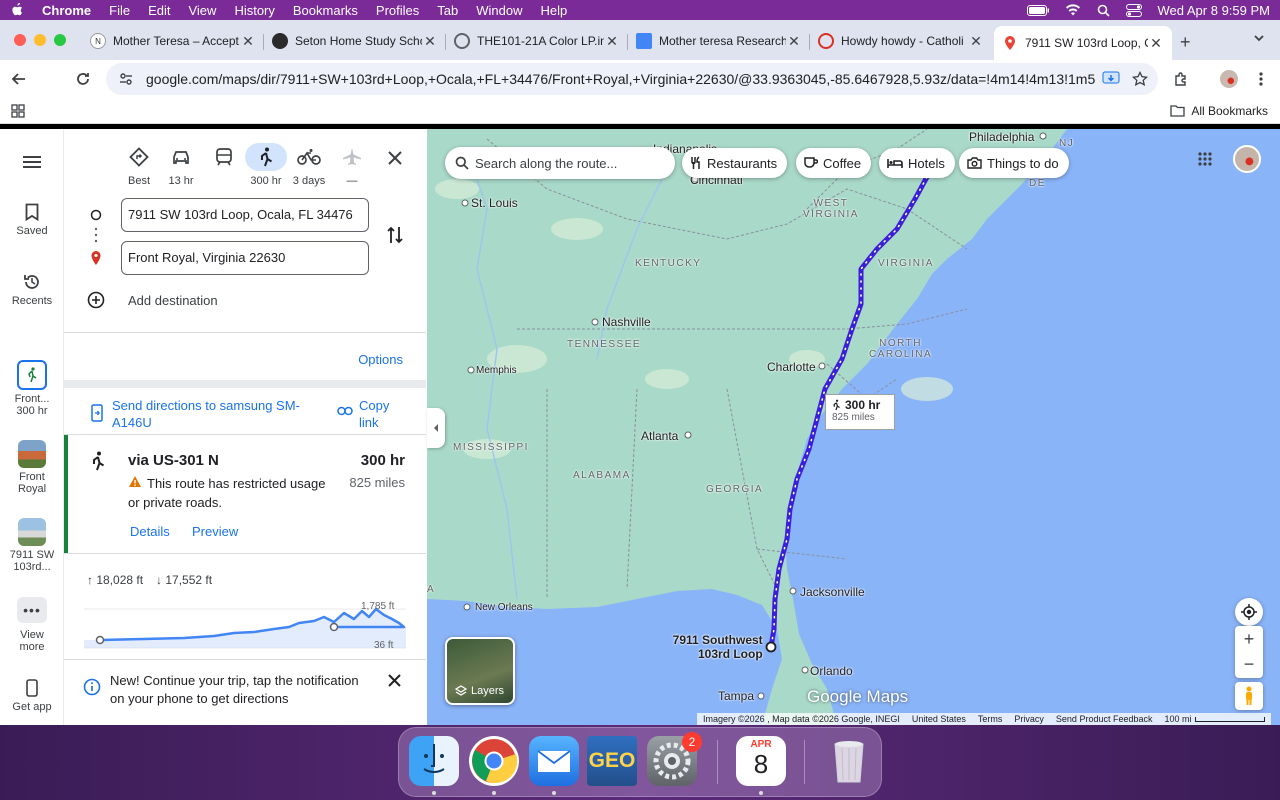  Describe the element at coordinates (96, 300) in the screenshot. I see `add-circle-icon` at that location.